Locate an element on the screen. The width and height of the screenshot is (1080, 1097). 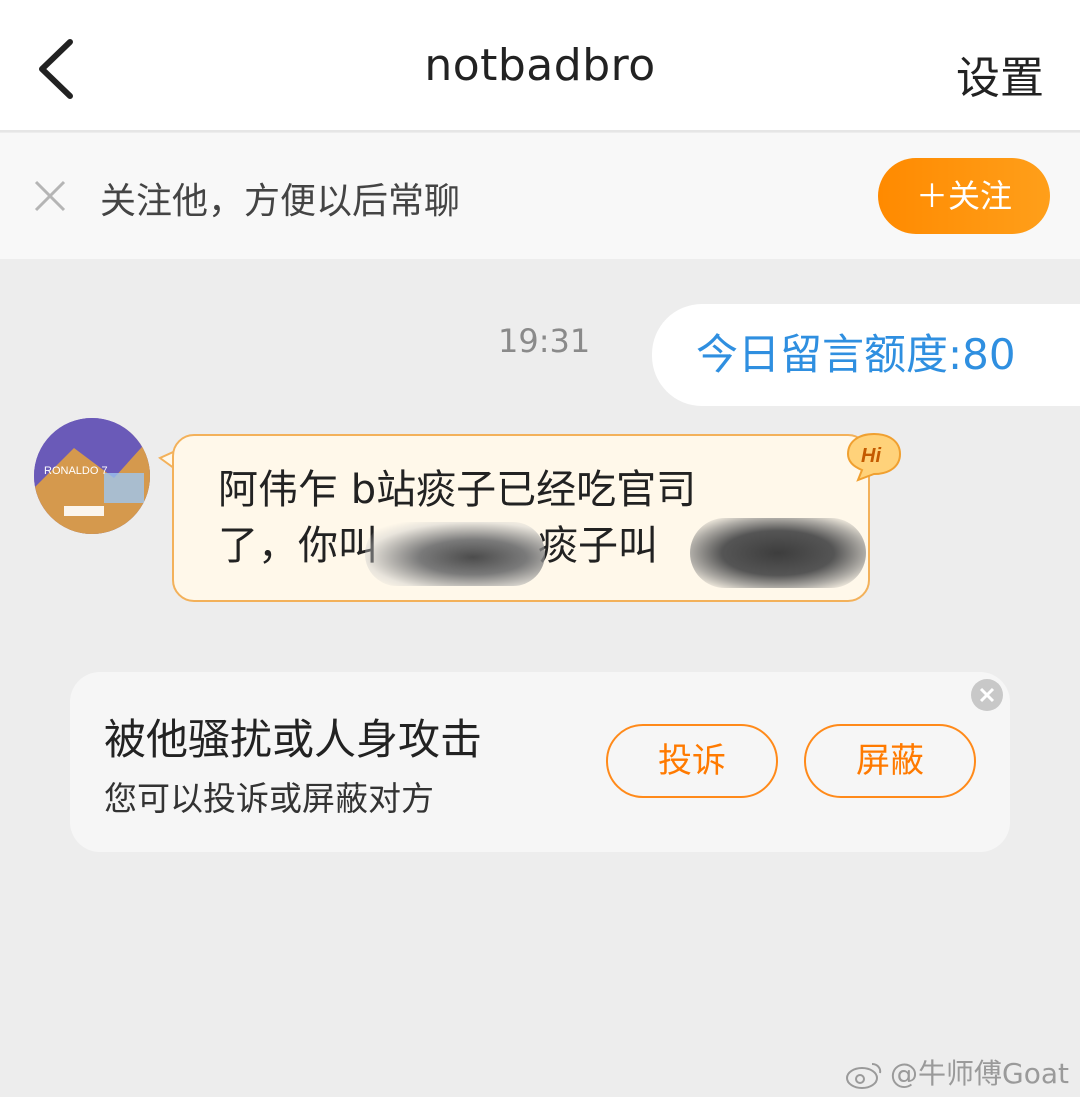
follow-prompt: 关注他，方便以后常聊 is located at coordinates (280, 201).